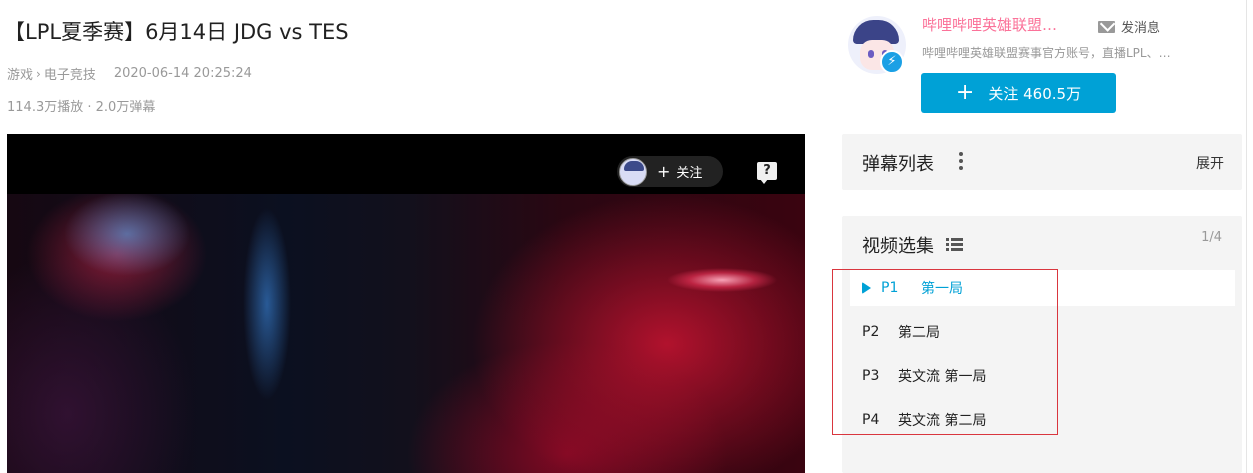 This screenshot has height=473, width=1253. Describe the element at coordinates (871, 420) in the screenshot. I see `episode-part: P4` at that location.